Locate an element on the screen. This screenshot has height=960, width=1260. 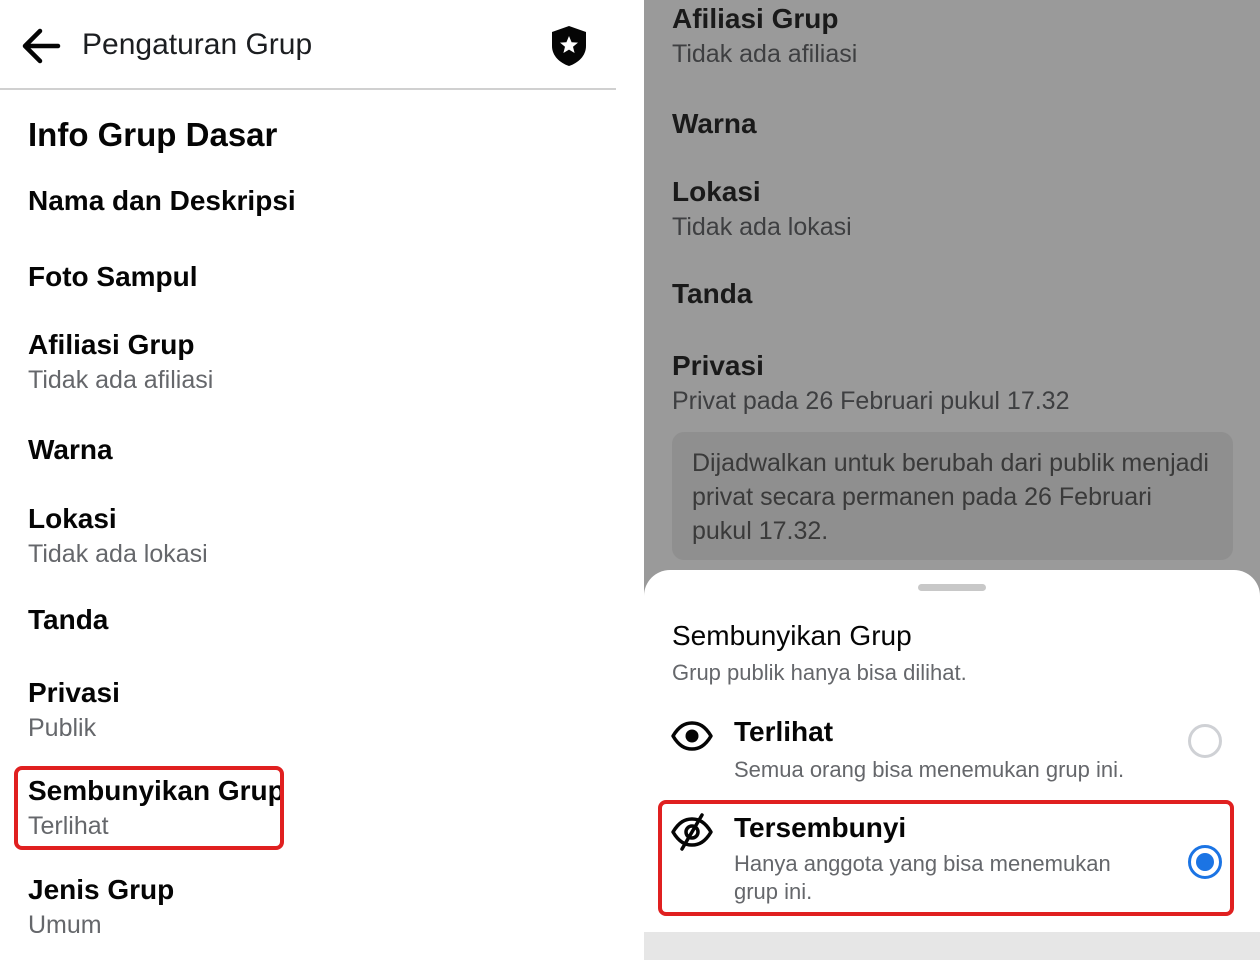
setting-title: Nama dan Deskripsi is located at coordinates (162, 200).